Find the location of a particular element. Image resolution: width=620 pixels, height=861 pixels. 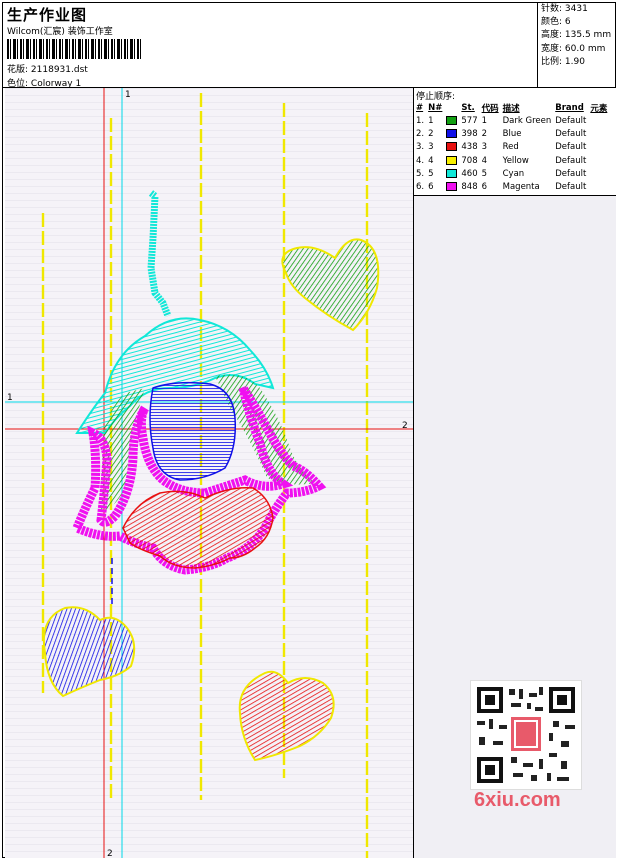

stat-scale: 比例: 1.90 is located at coordinates (563, 61).